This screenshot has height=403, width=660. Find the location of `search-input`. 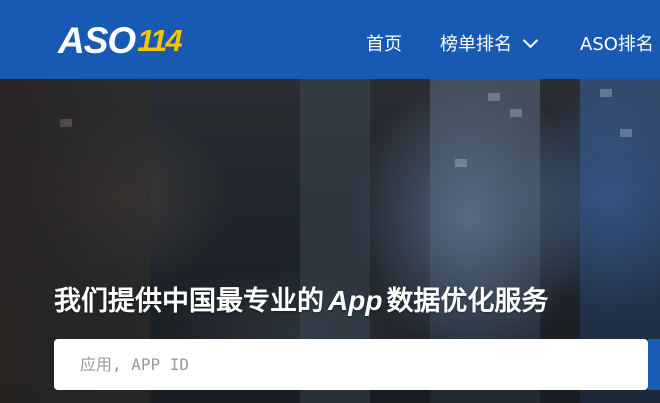

search-input is located at coordinates (351, 364).